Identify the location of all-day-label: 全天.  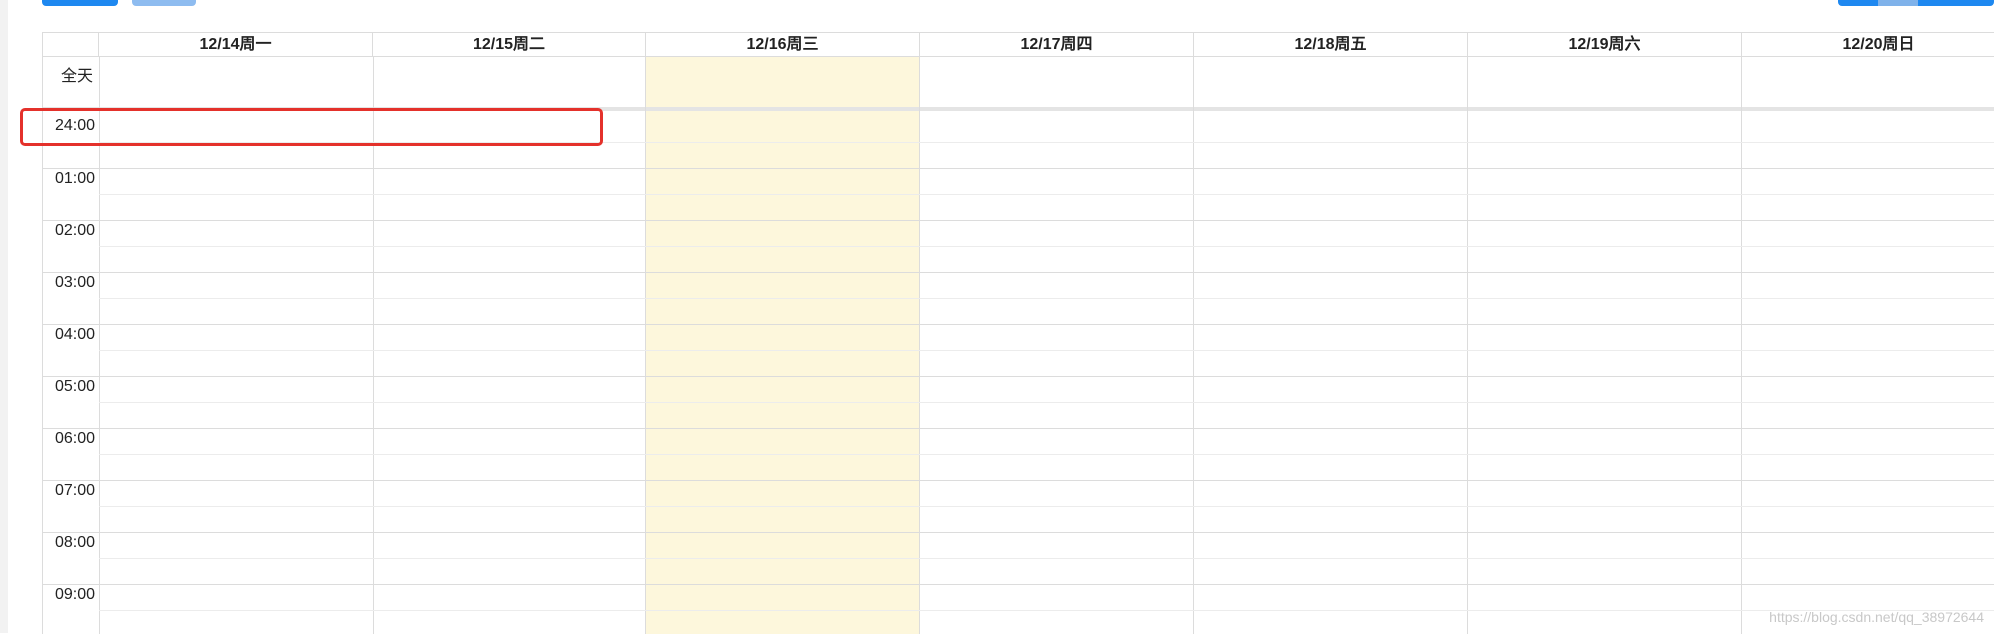
(76, 76).